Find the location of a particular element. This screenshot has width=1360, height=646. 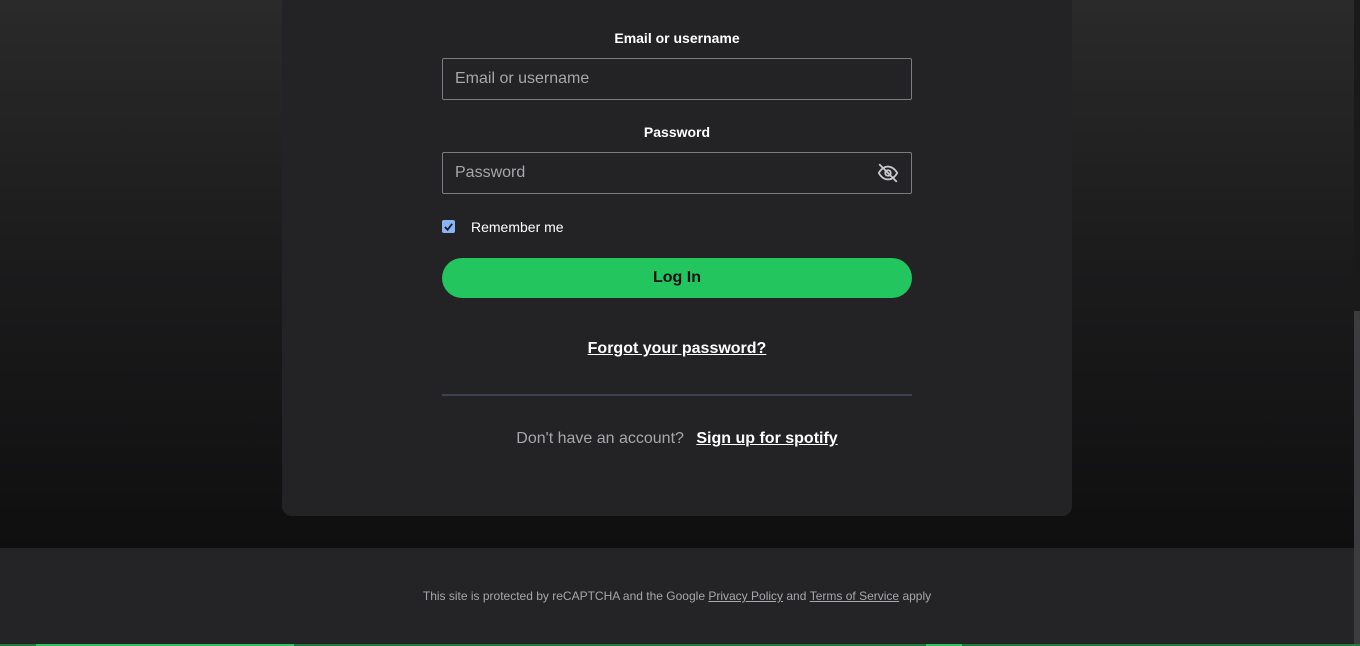

remember-me-row: Remember me is located at coordinates (503, 226).